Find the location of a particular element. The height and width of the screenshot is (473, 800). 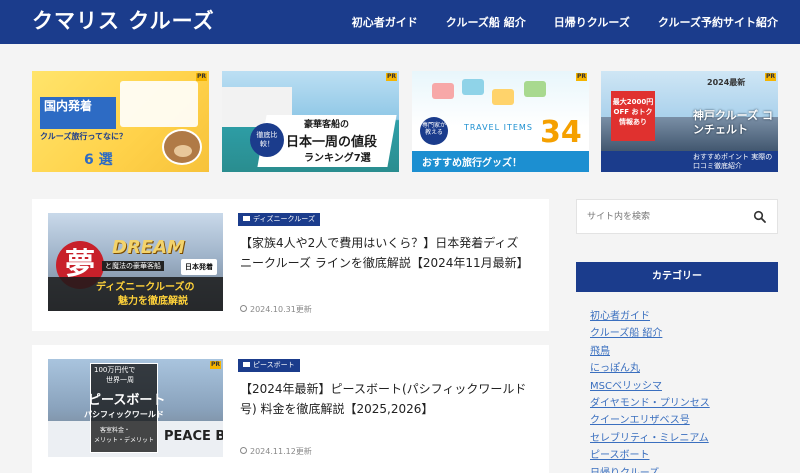

category-label-text: ディズニークルーズ is located at coordinates (284, 219).